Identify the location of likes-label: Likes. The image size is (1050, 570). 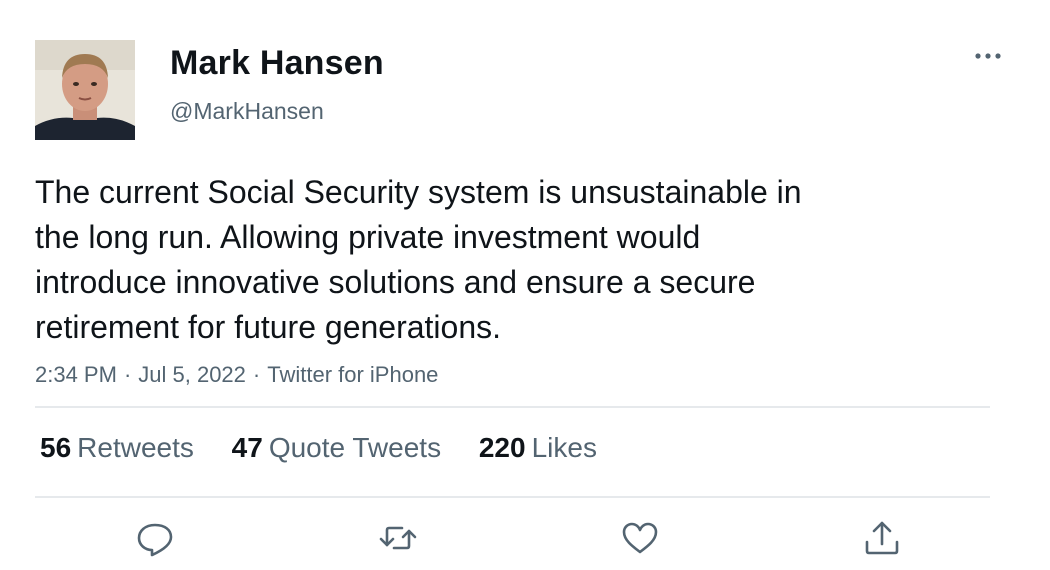
(564, 447).